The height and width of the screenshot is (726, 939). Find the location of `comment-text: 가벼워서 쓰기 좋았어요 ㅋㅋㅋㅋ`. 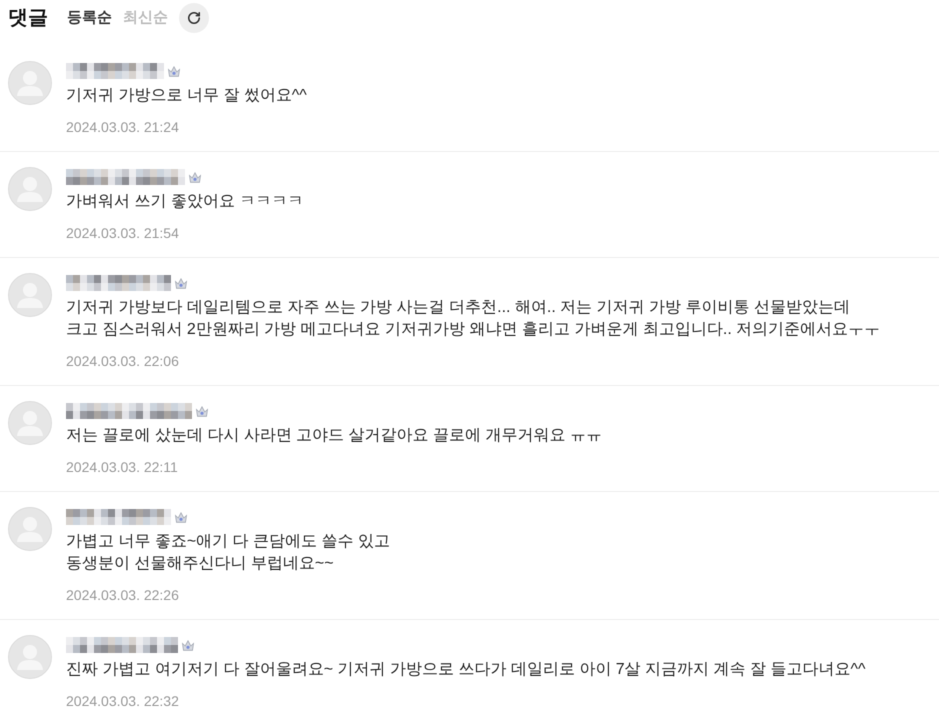

comment-text: 가벼워서 쓰기 좋았어요 ㅋㅋㅋㅋ is located at coordinates (185, 202).